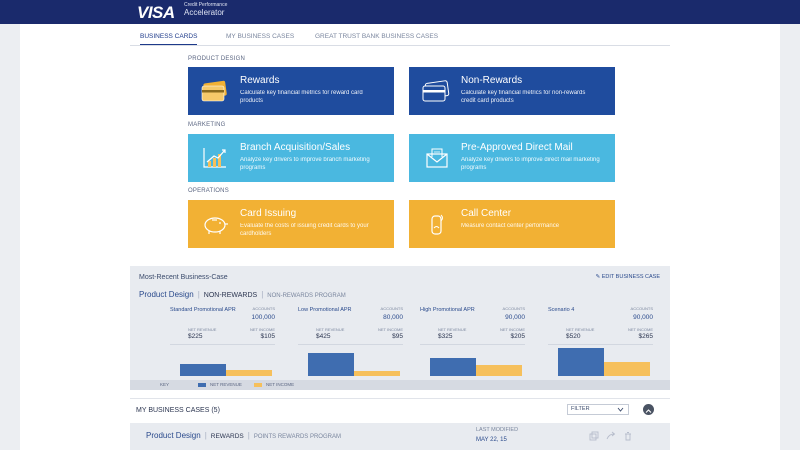 This screenshot has height=450, width=800. I want to click on filter-label: FILTER, so click(580, 409).